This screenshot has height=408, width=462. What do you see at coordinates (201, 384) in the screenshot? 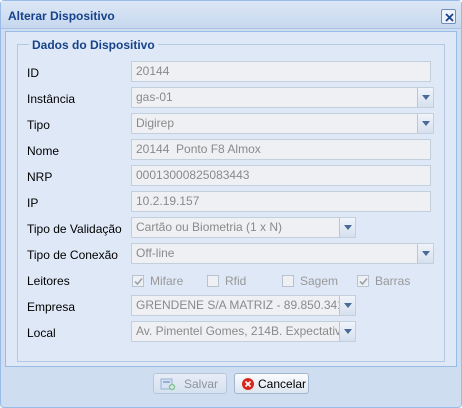
I see `save-button-label: Salvar` at bounding box center [201, 384].